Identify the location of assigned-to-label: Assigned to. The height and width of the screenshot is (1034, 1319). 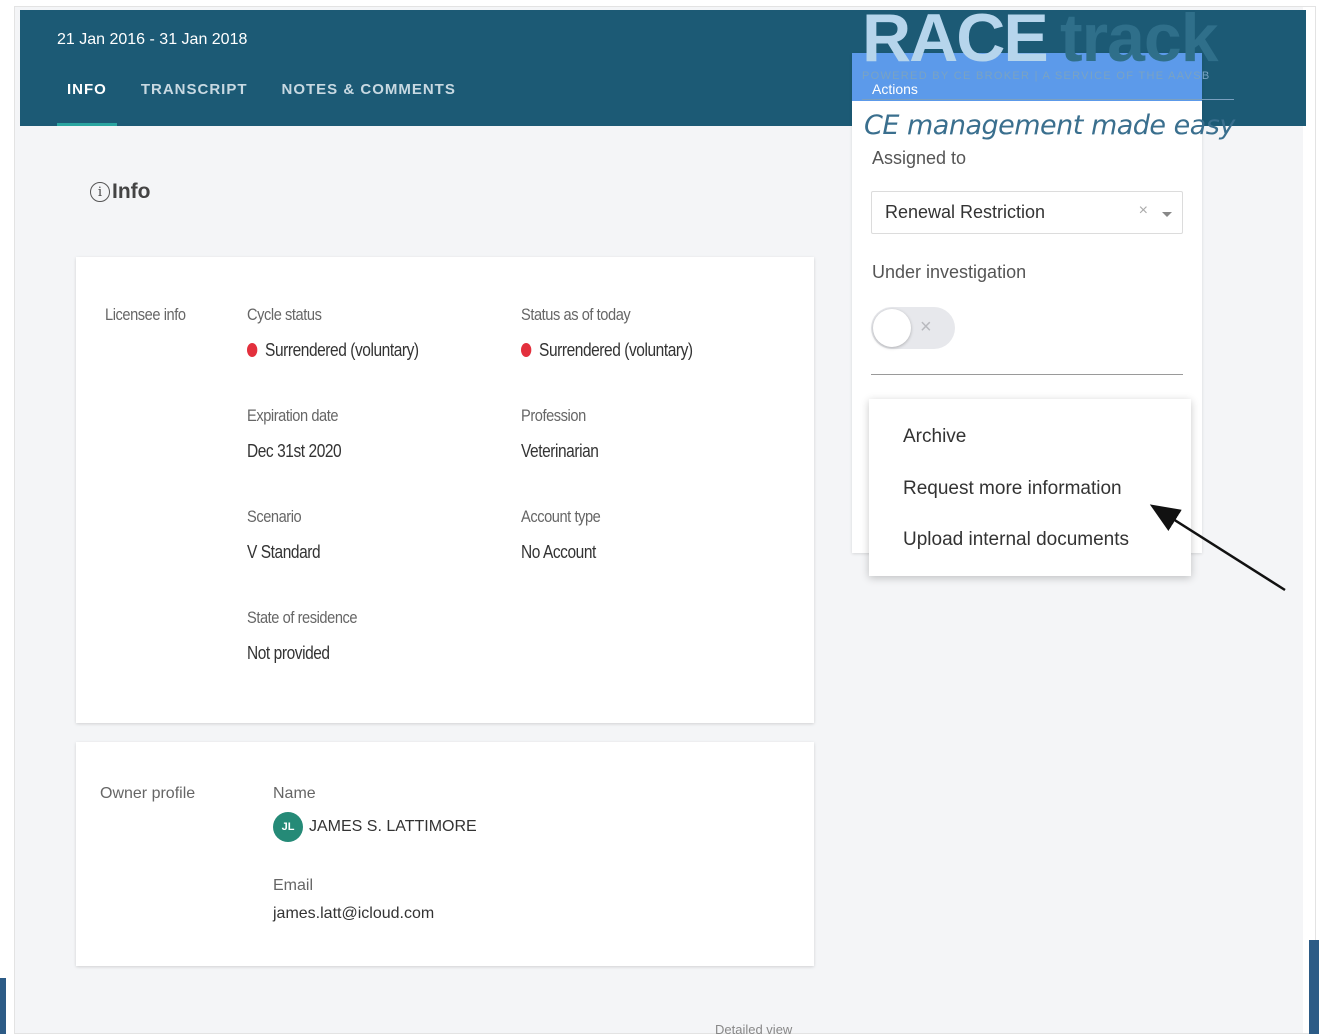
(919, 158).